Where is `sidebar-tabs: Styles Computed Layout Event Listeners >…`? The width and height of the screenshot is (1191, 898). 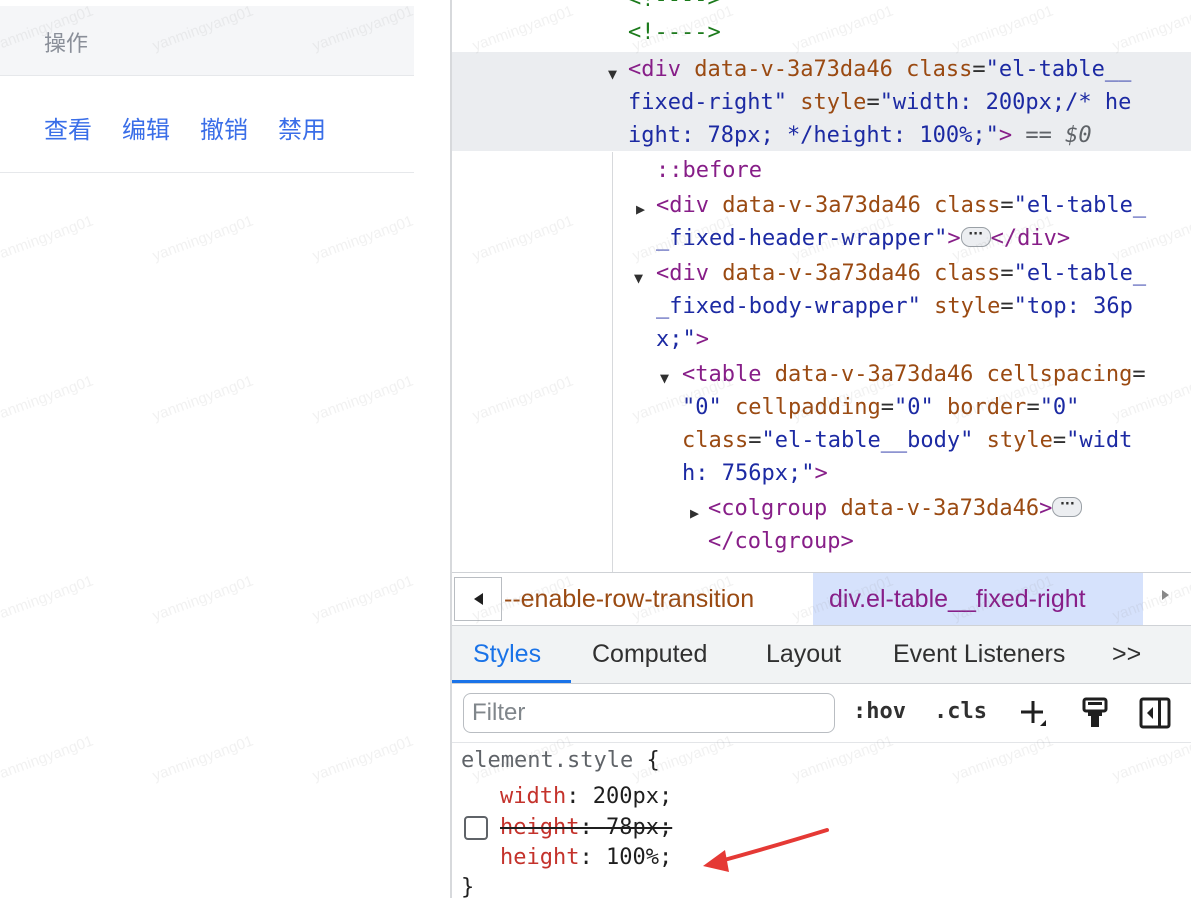
sidebar-tabs: Styles Computed Layout Event Listeners >… is located at coordinates (821, 655).